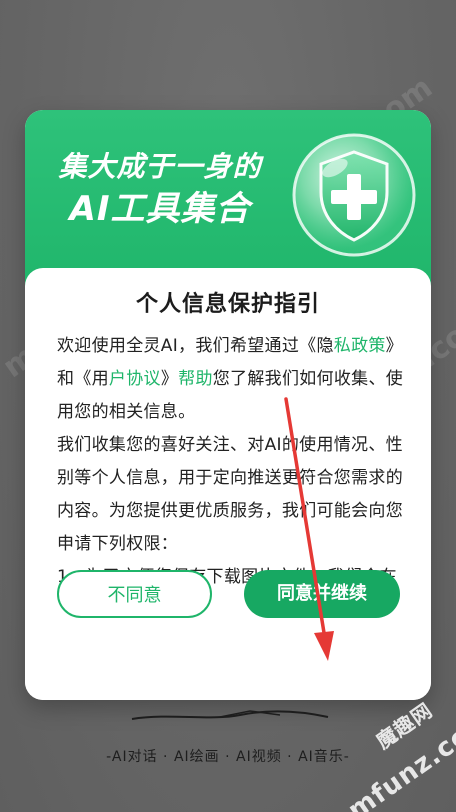 The height and width of the screenshot is (812, 456). What do you see at coordinates (178, 346) in the screenshot?
I see `body-text: 欢迎使用全灵AI，我们希望通过` at bounding box center [178, 346].